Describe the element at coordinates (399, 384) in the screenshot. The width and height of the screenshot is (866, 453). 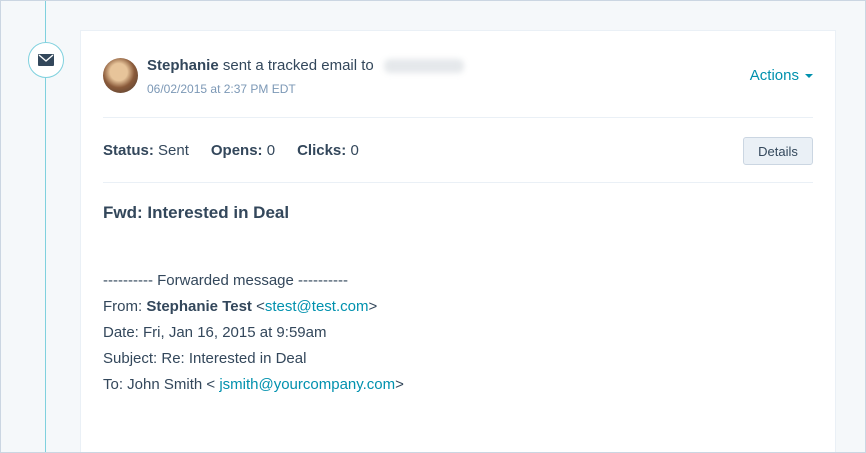
I see `to-close: >` at that location.